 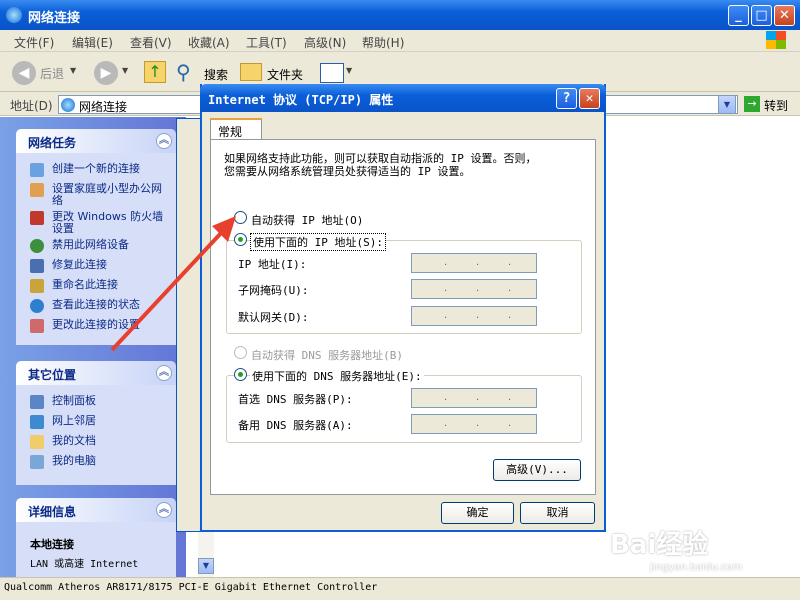 What do you see at coordinates (167, 291) in the screenshot?
I see `arrow-line` at bounding box center [167, 291].